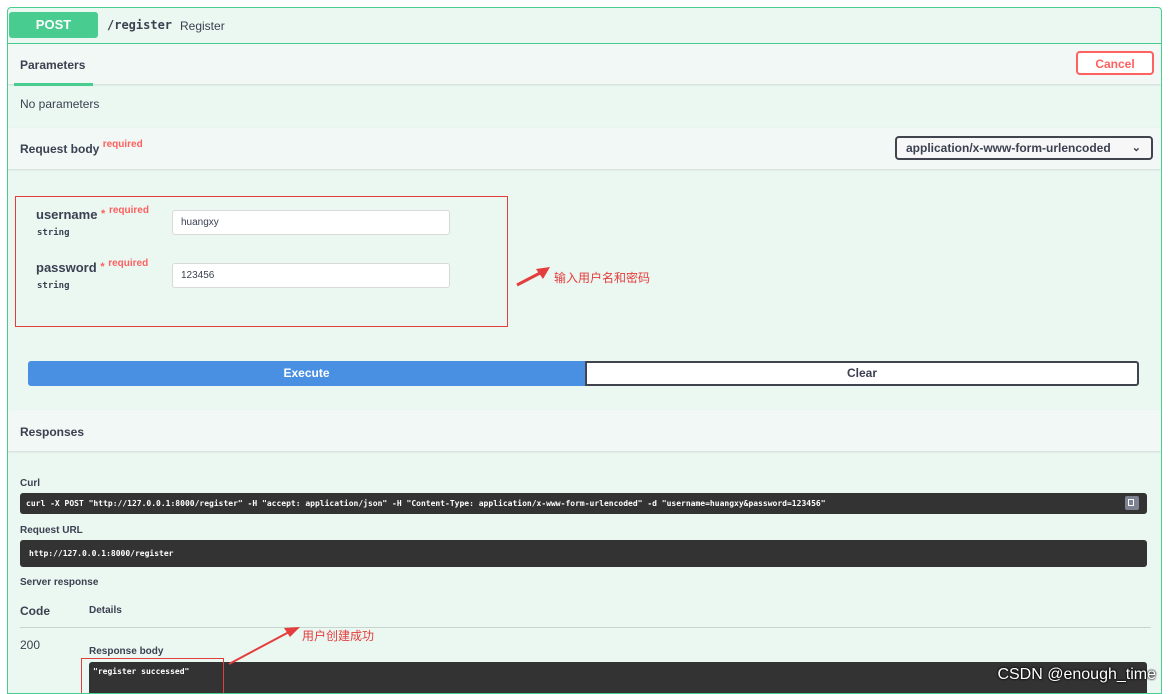 This screenshot has height=694, width=1172. What do you see at coordinates (66, 267) in the screenshot?
I see `param-label-password: password` at bounding box center [66, 267].